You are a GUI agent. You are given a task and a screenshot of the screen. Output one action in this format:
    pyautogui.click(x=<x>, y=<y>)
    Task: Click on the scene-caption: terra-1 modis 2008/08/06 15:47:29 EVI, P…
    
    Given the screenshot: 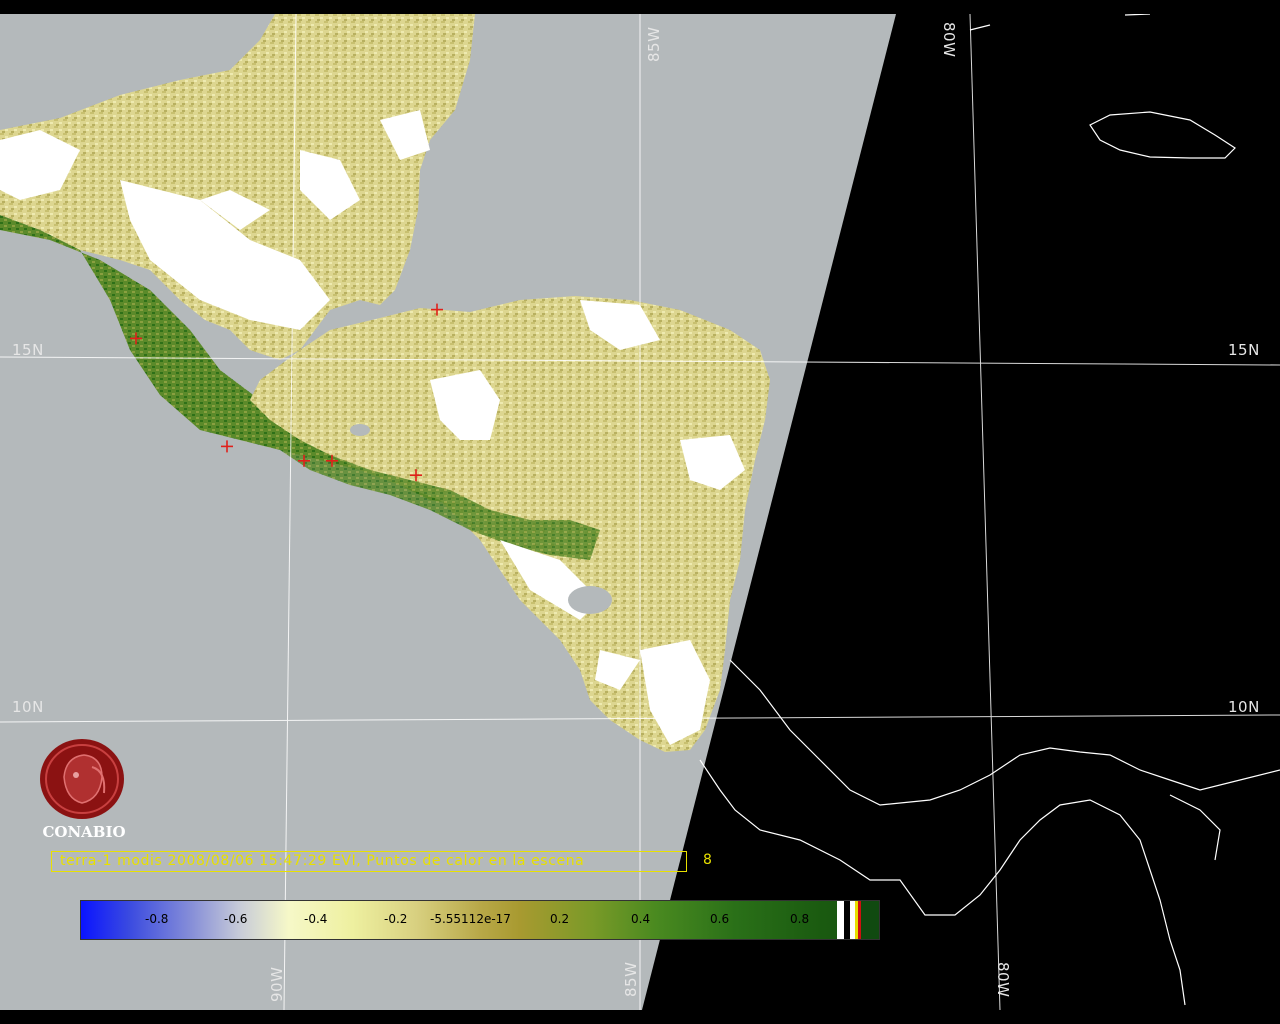 What is the action you would take?
    pyautogui.click(x=369, y=861)
    